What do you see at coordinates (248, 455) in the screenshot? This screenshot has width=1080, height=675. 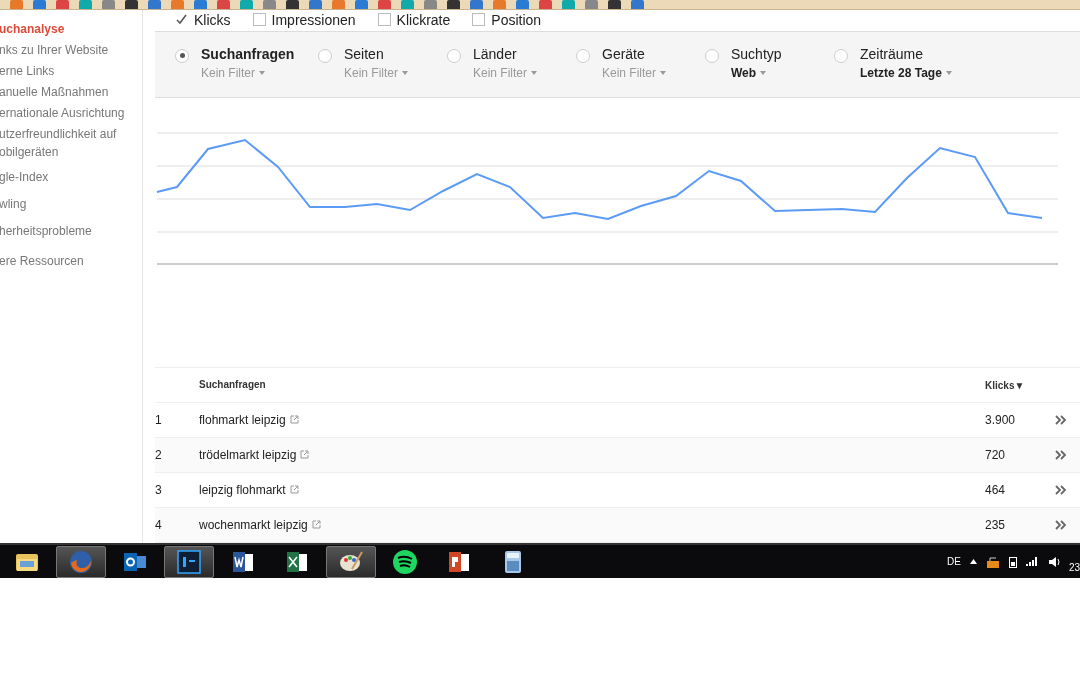 I see `query-link: trödelmarkt leipzig` at bounding box center [248, 455].